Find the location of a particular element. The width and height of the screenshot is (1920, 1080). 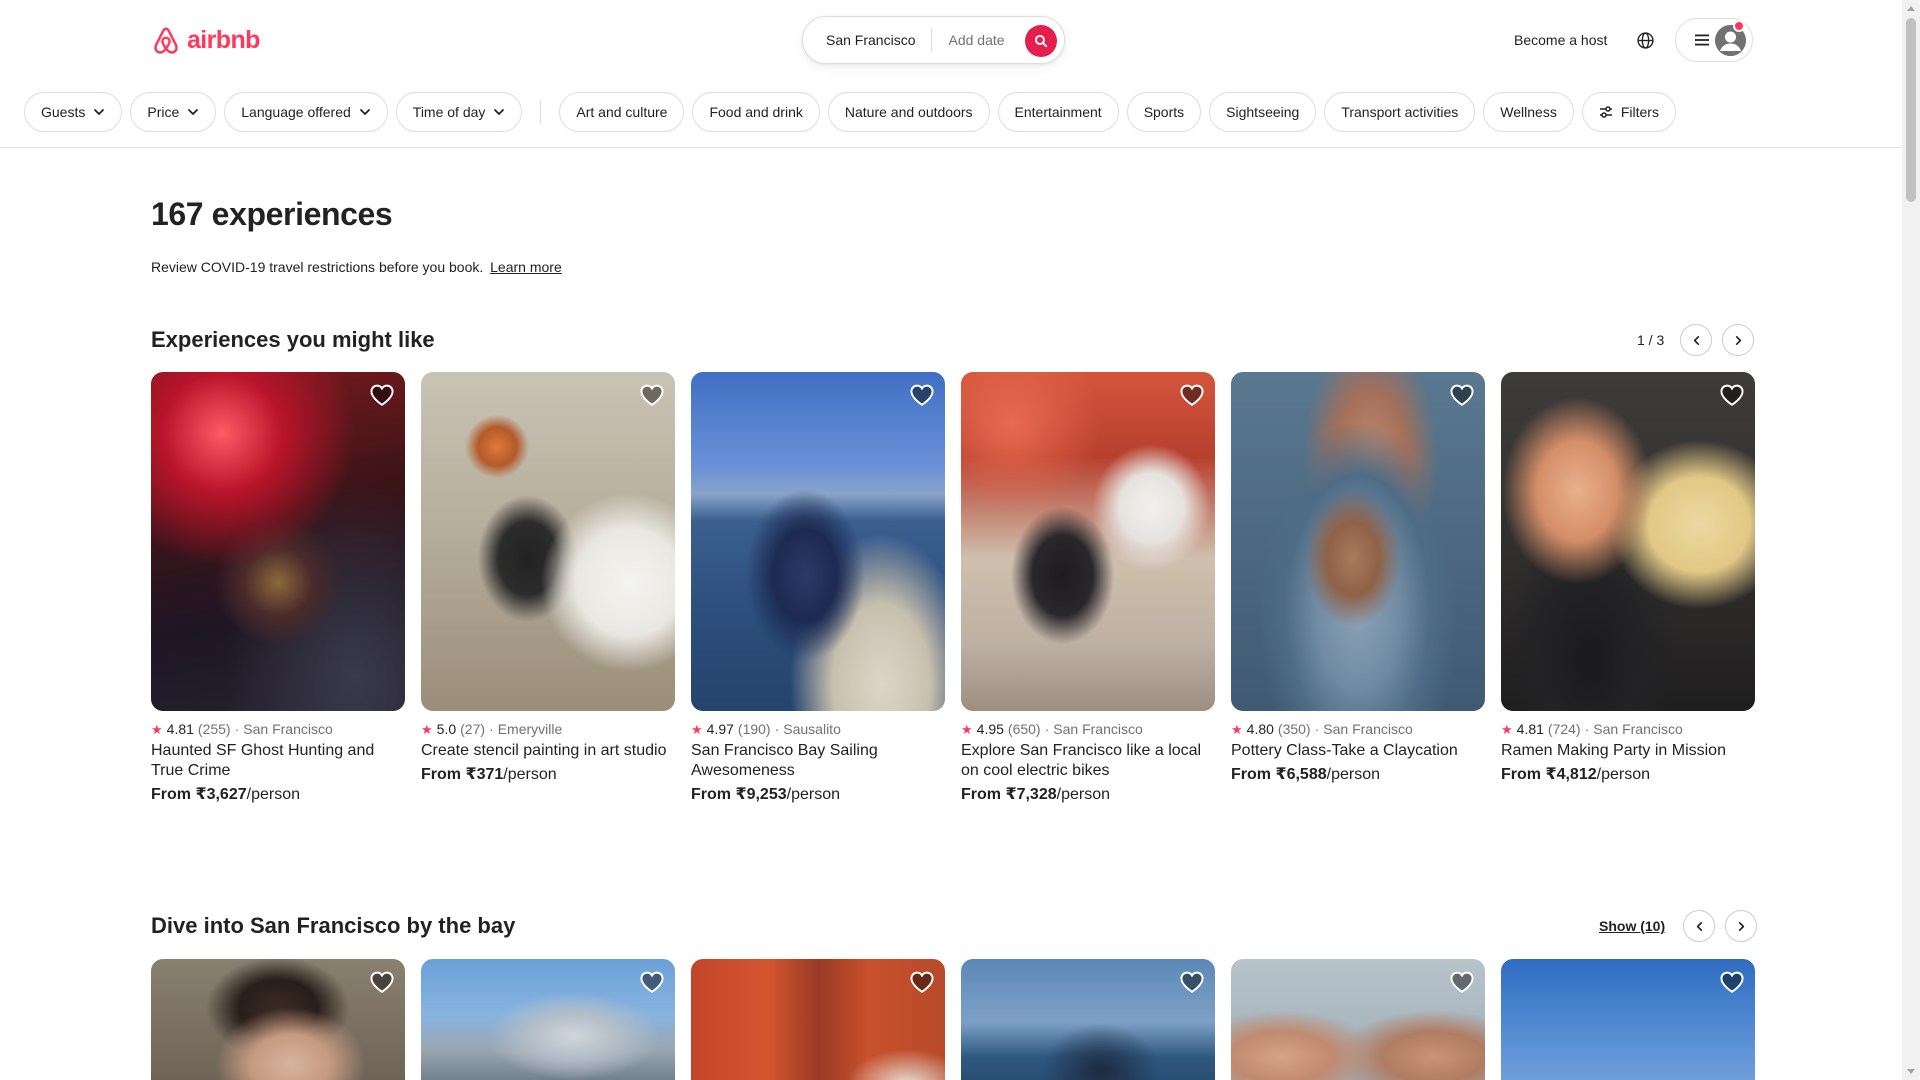

learn-more-link: Learn more is located at coordinates (526, 267).